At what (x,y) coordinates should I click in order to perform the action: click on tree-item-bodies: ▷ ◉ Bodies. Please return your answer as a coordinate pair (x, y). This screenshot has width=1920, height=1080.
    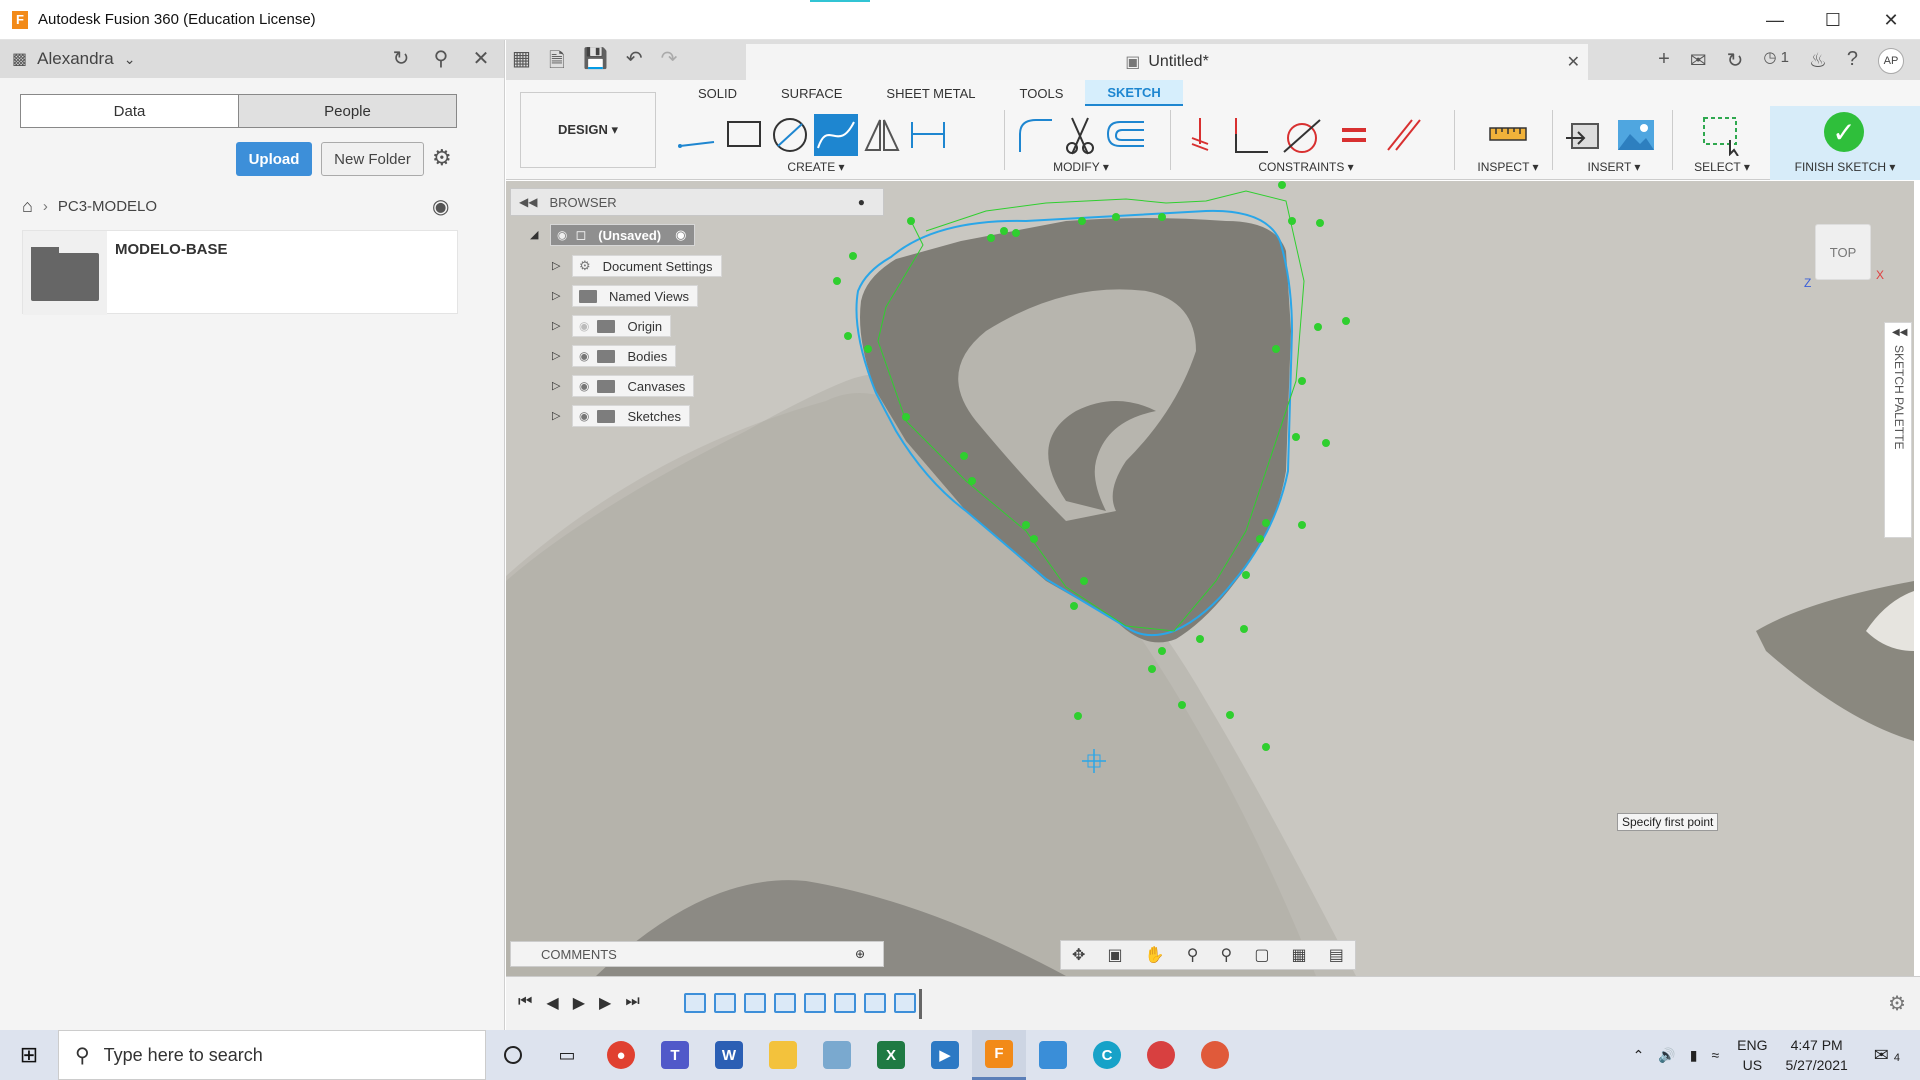
    Looking at the image, I should click on (614, 356).